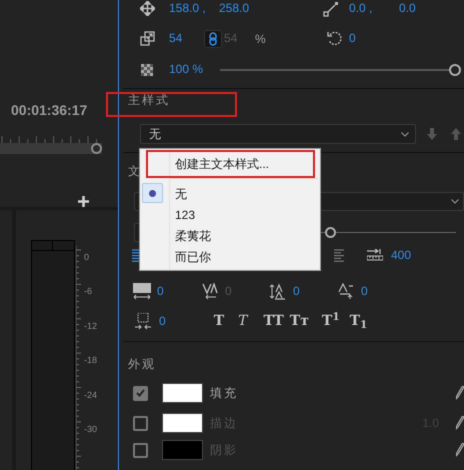 The image size is (464, 470). I want to click on chain-link-icon, so click(213, 39).